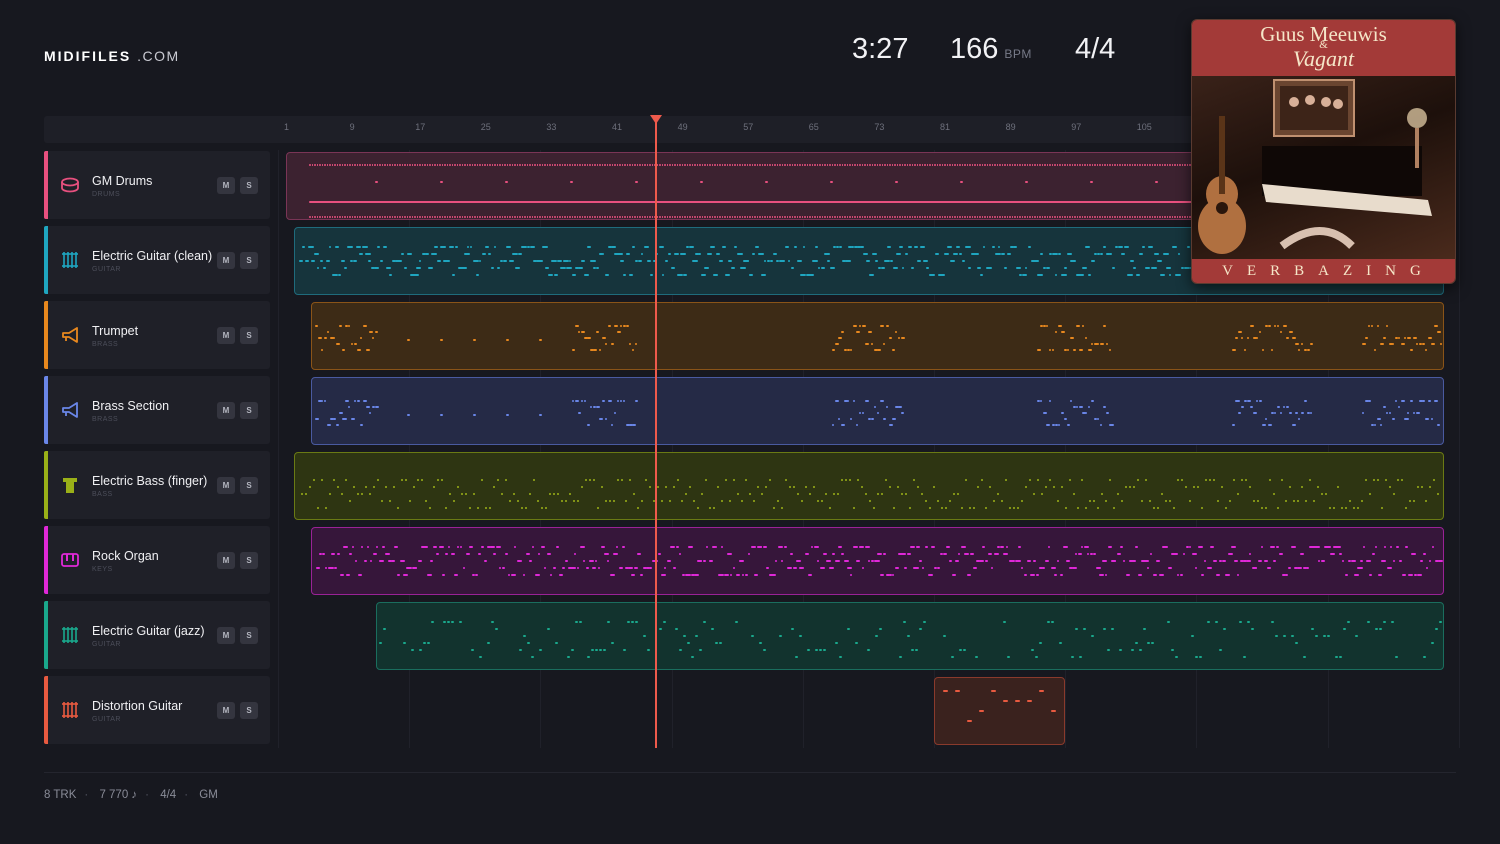  Describe the element at coordinates (157, 260) in the screenshot. I see `track-header: Electric Guitar (clean) GUITAR M S` at that location.